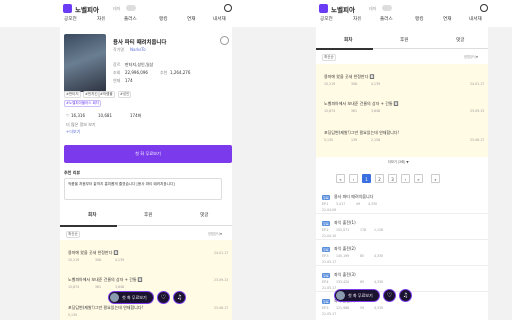  What do you see at coordinates (73, 315) in the screenshot?
I see `episode-views: 5,130` at bounding box center [73, 315].